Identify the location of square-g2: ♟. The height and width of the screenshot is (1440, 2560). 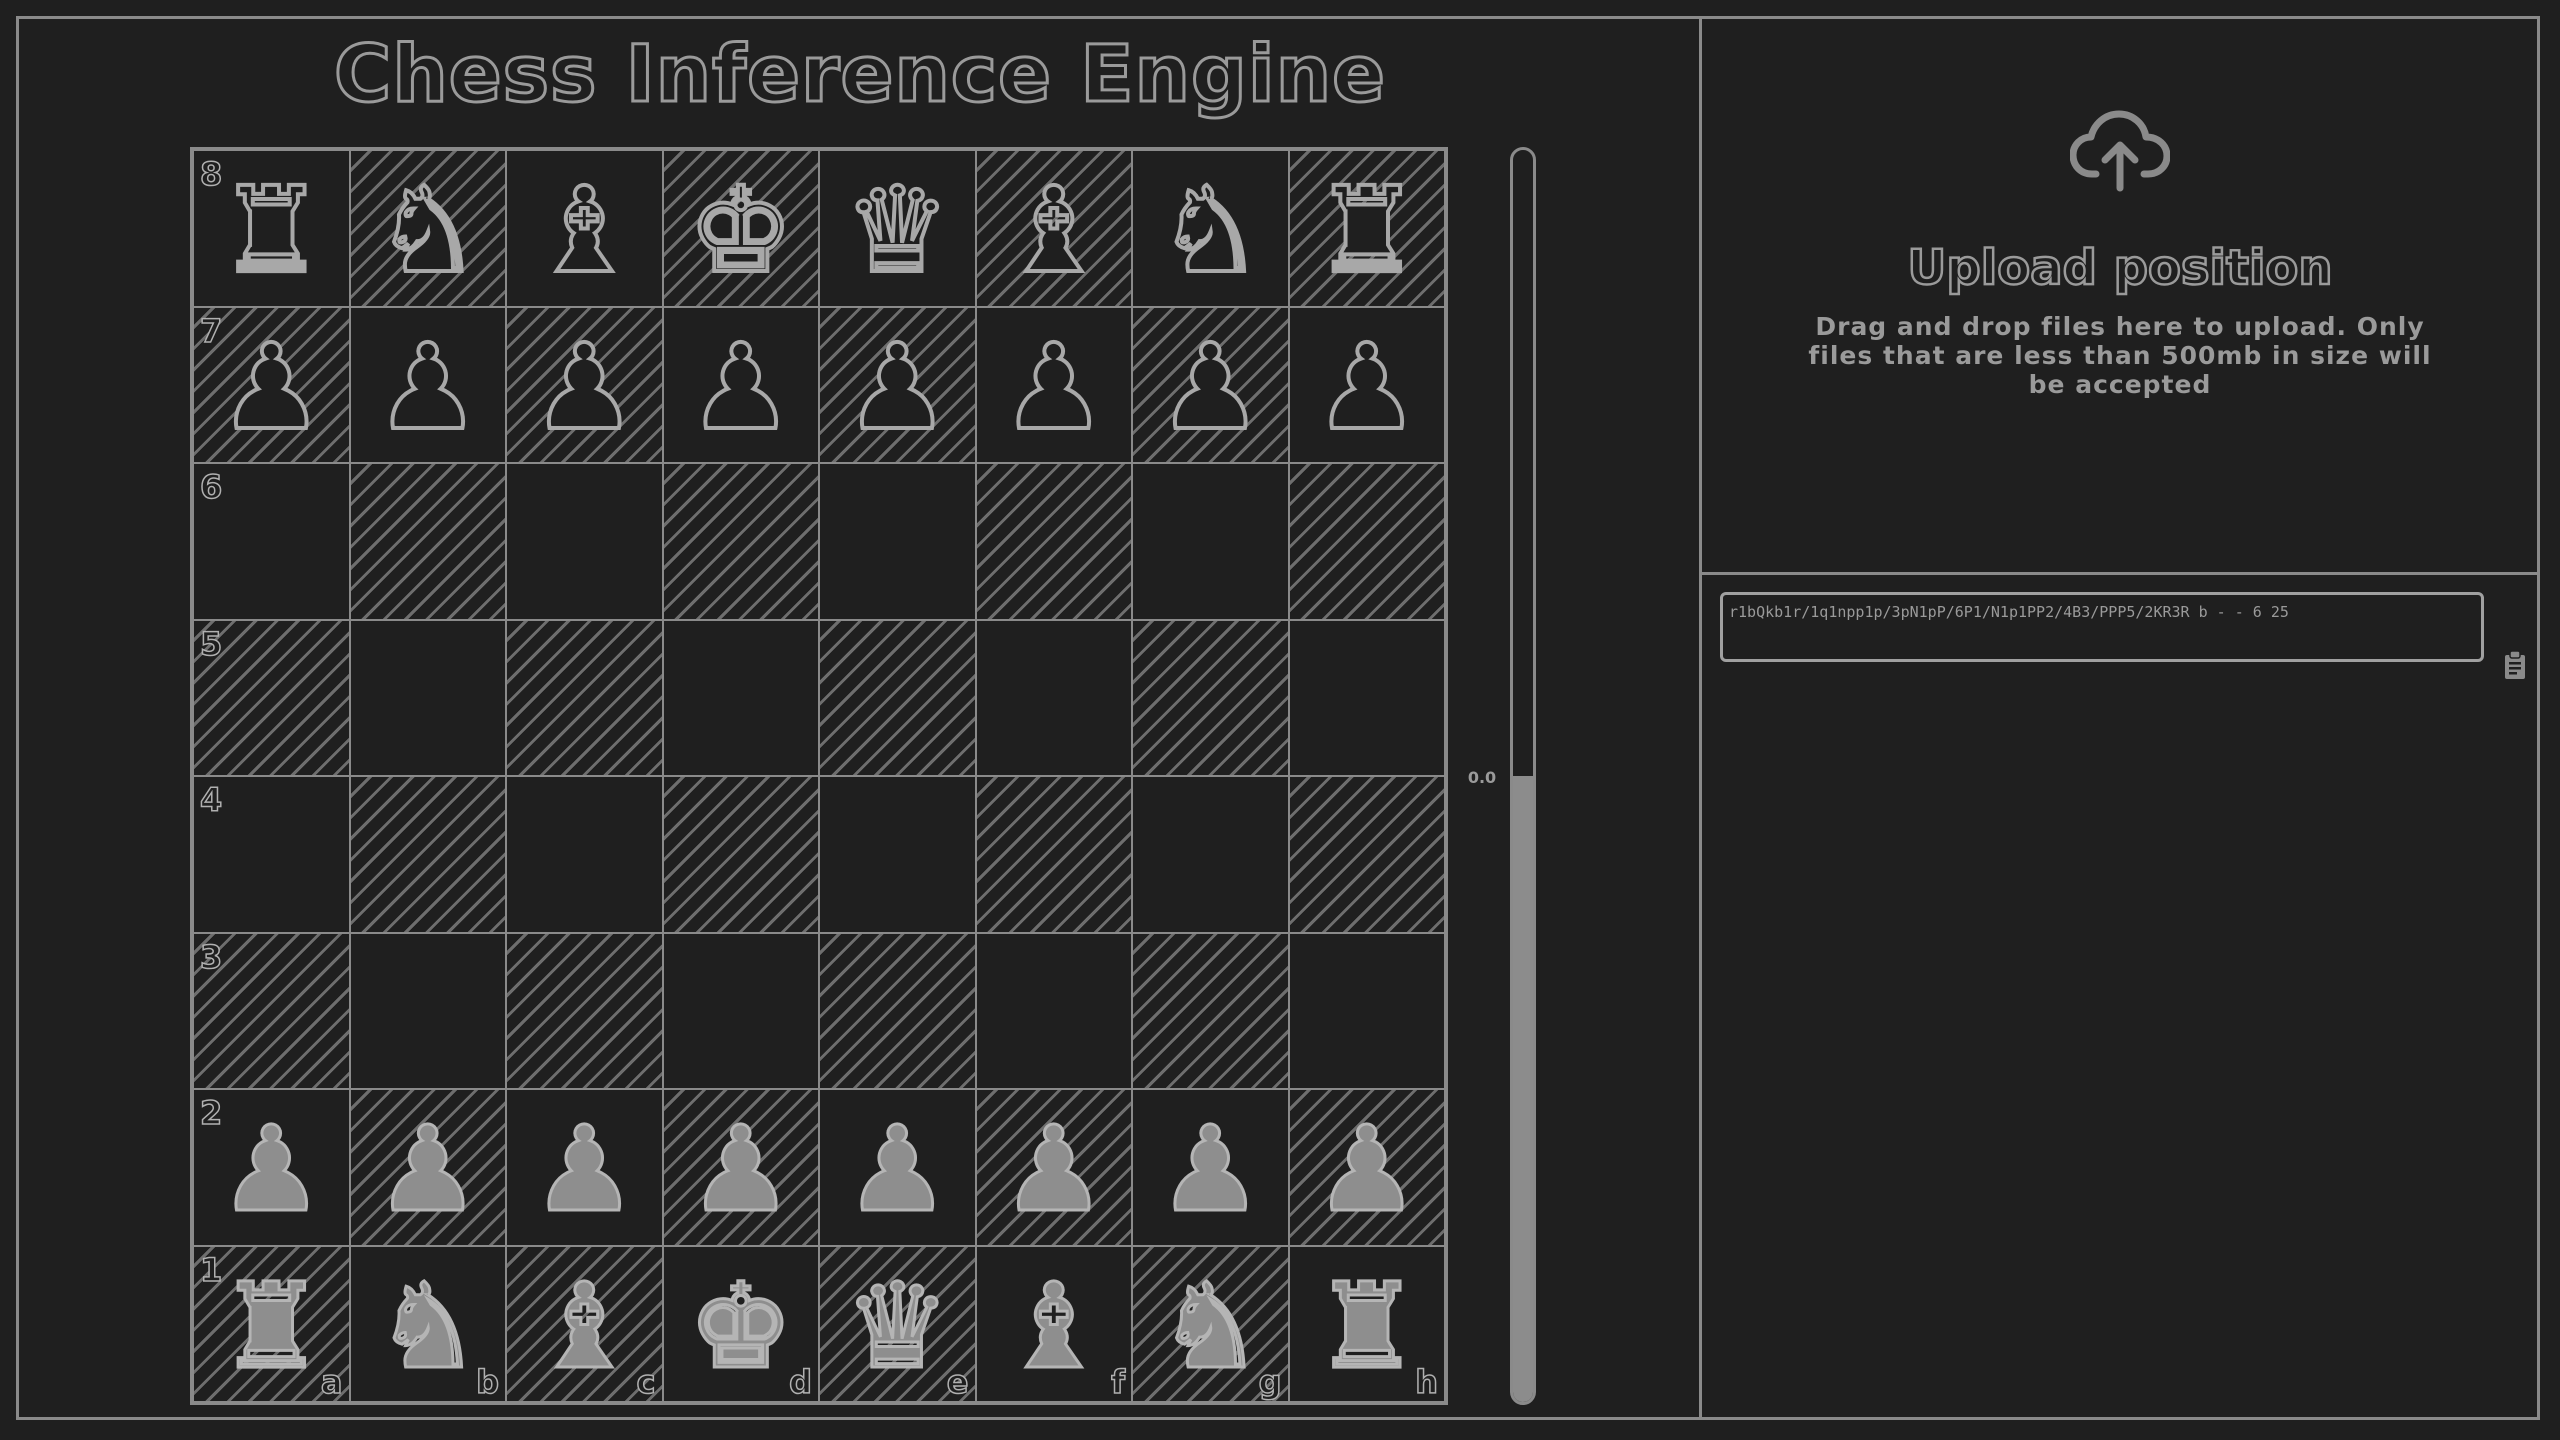
(1210, 1167).